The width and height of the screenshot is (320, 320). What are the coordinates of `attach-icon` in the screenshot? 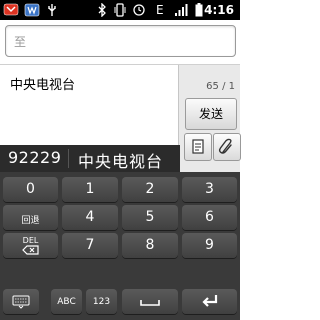 It's located at (198, 146).